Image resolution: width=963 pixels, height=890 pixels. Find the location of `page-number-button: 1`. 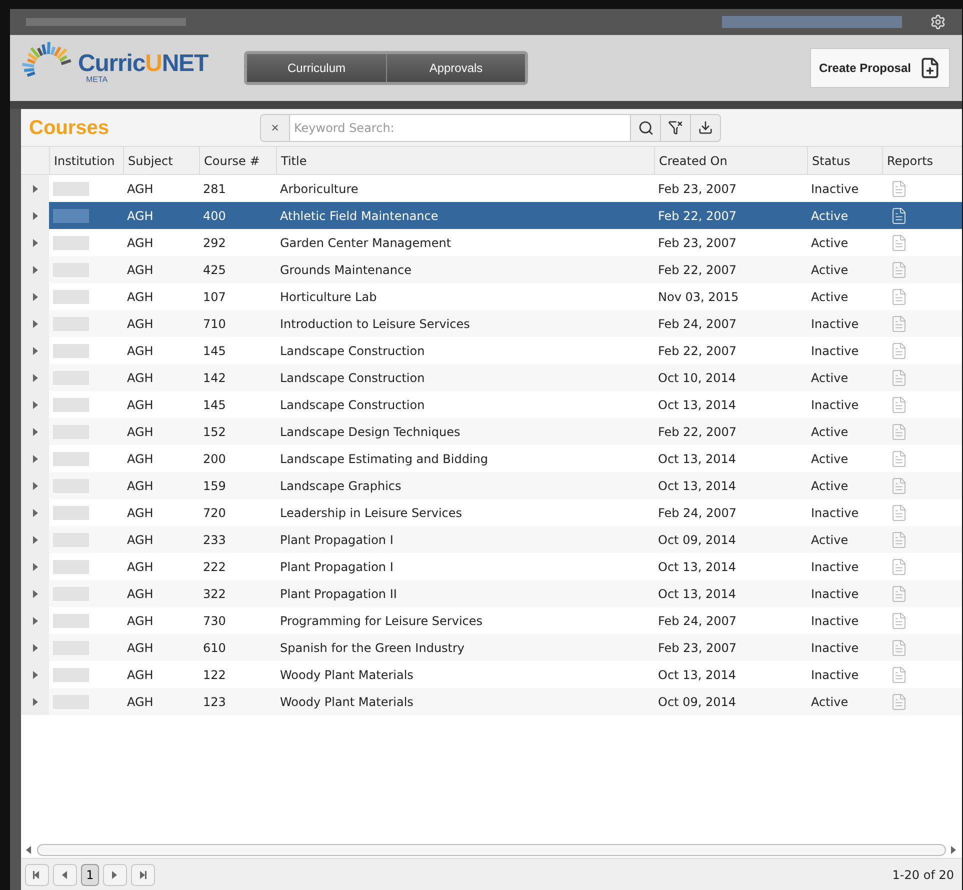

page-number-button: 1 is located at coordinates (90, 875).